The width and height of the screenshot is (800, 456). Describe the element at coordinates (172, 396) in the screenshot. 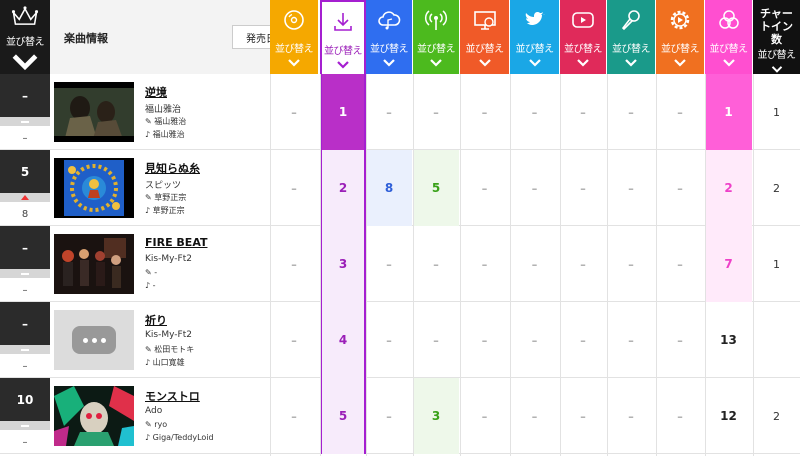

I see `song-title-link: モンストロ` at that location.